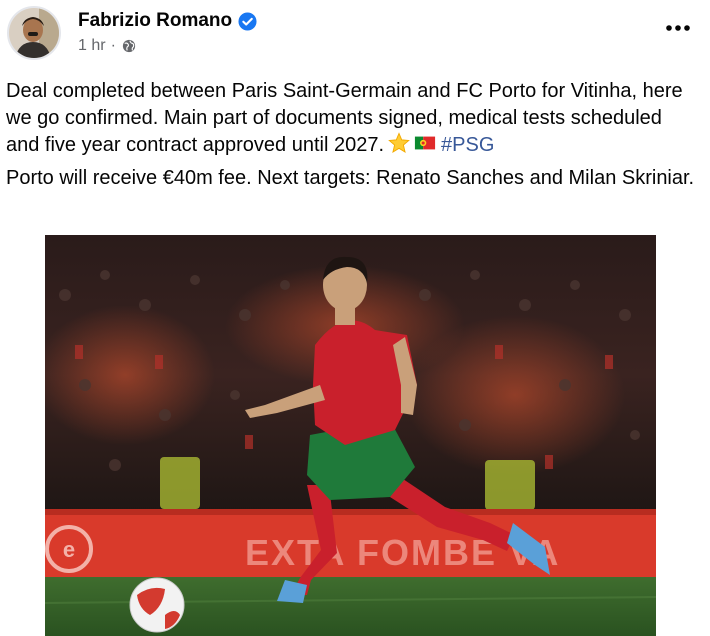 The height and width of the screenshot is (636, 710). I want to click on more-options-button, so click(678, 28).